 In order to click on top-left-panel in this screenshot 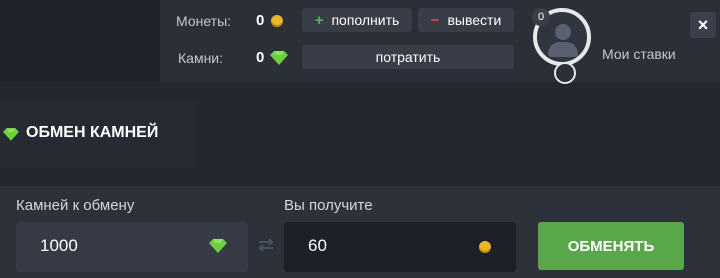, I will do `click(80, 41)`.